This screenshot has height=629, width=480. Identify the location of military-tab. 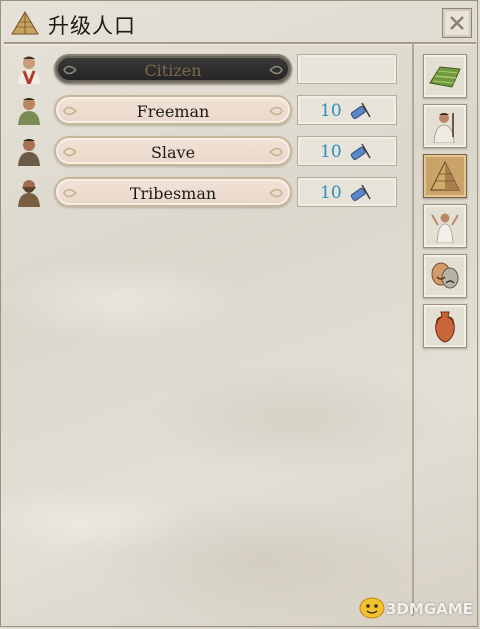
(445, 126).